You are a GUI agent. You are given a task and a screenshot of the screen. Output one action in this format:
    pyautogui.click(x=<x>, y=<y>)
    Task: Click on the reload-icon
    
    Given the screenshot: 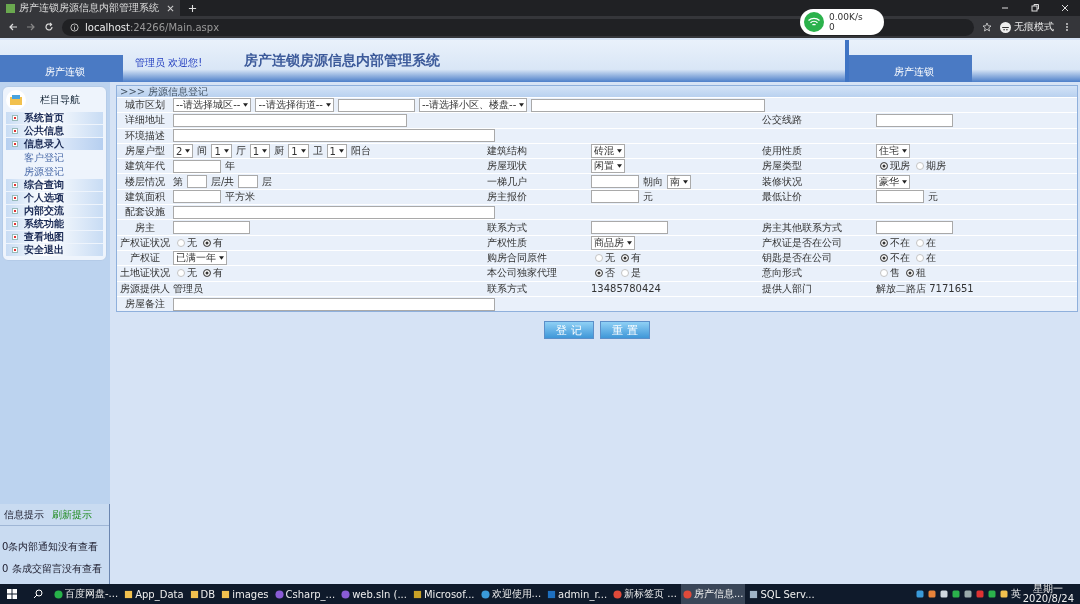 What is the action you would take?
    pyautogui.click(x=49, y=27)
    